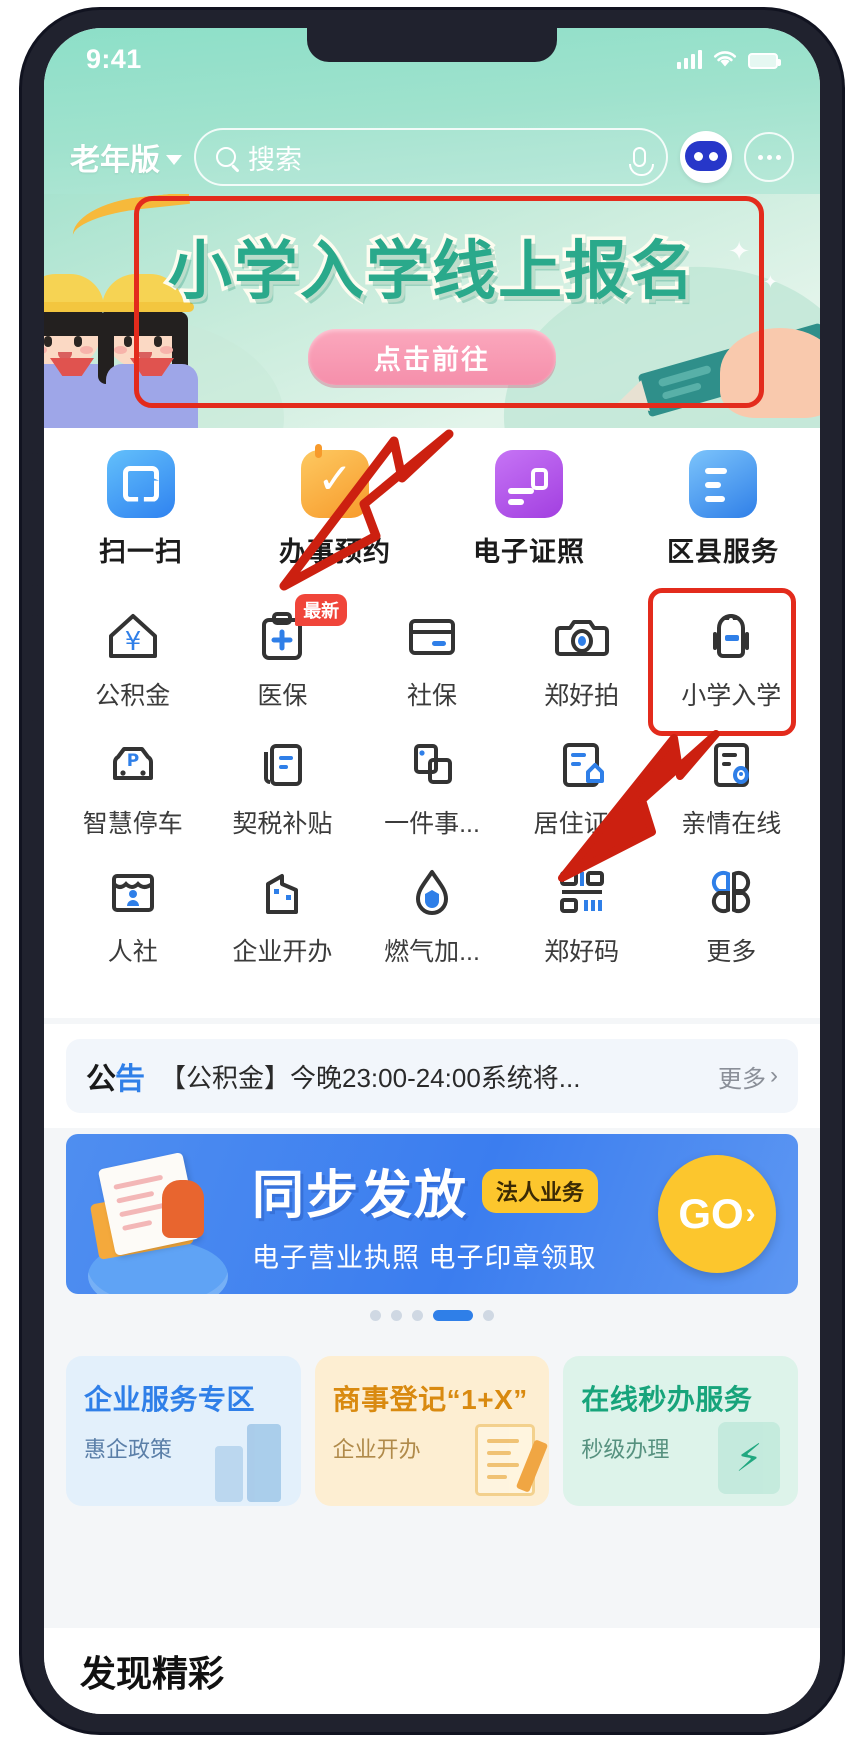 The width and height of the screenshot is (864, 1740). Describe the element at coordinates (252, 1459) in the screenshot. I see `buildings-icon` at that location.